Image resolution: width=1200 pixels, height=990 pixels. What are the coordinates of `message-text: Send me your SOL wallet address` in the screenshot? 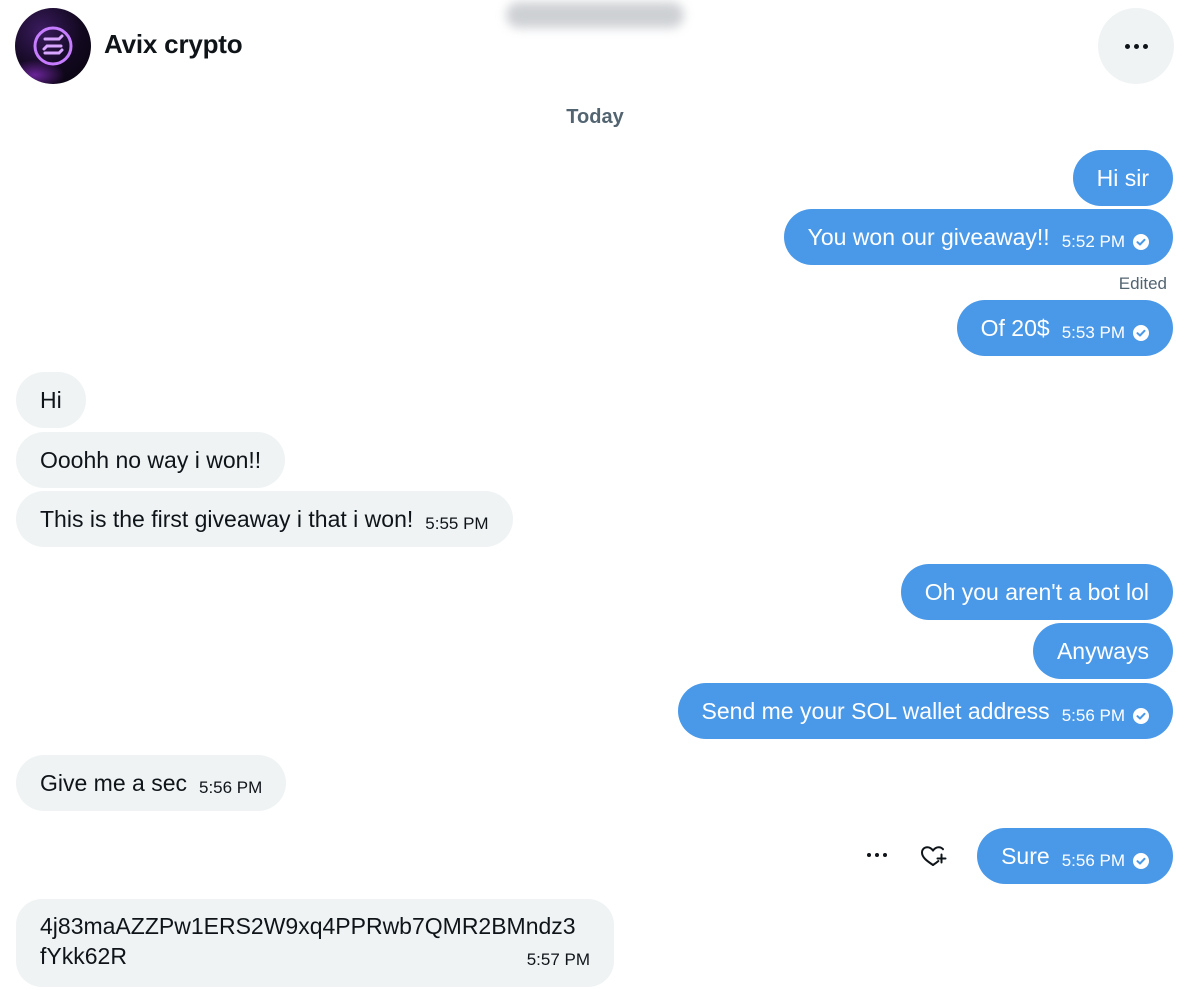 It's located at (875, 711).